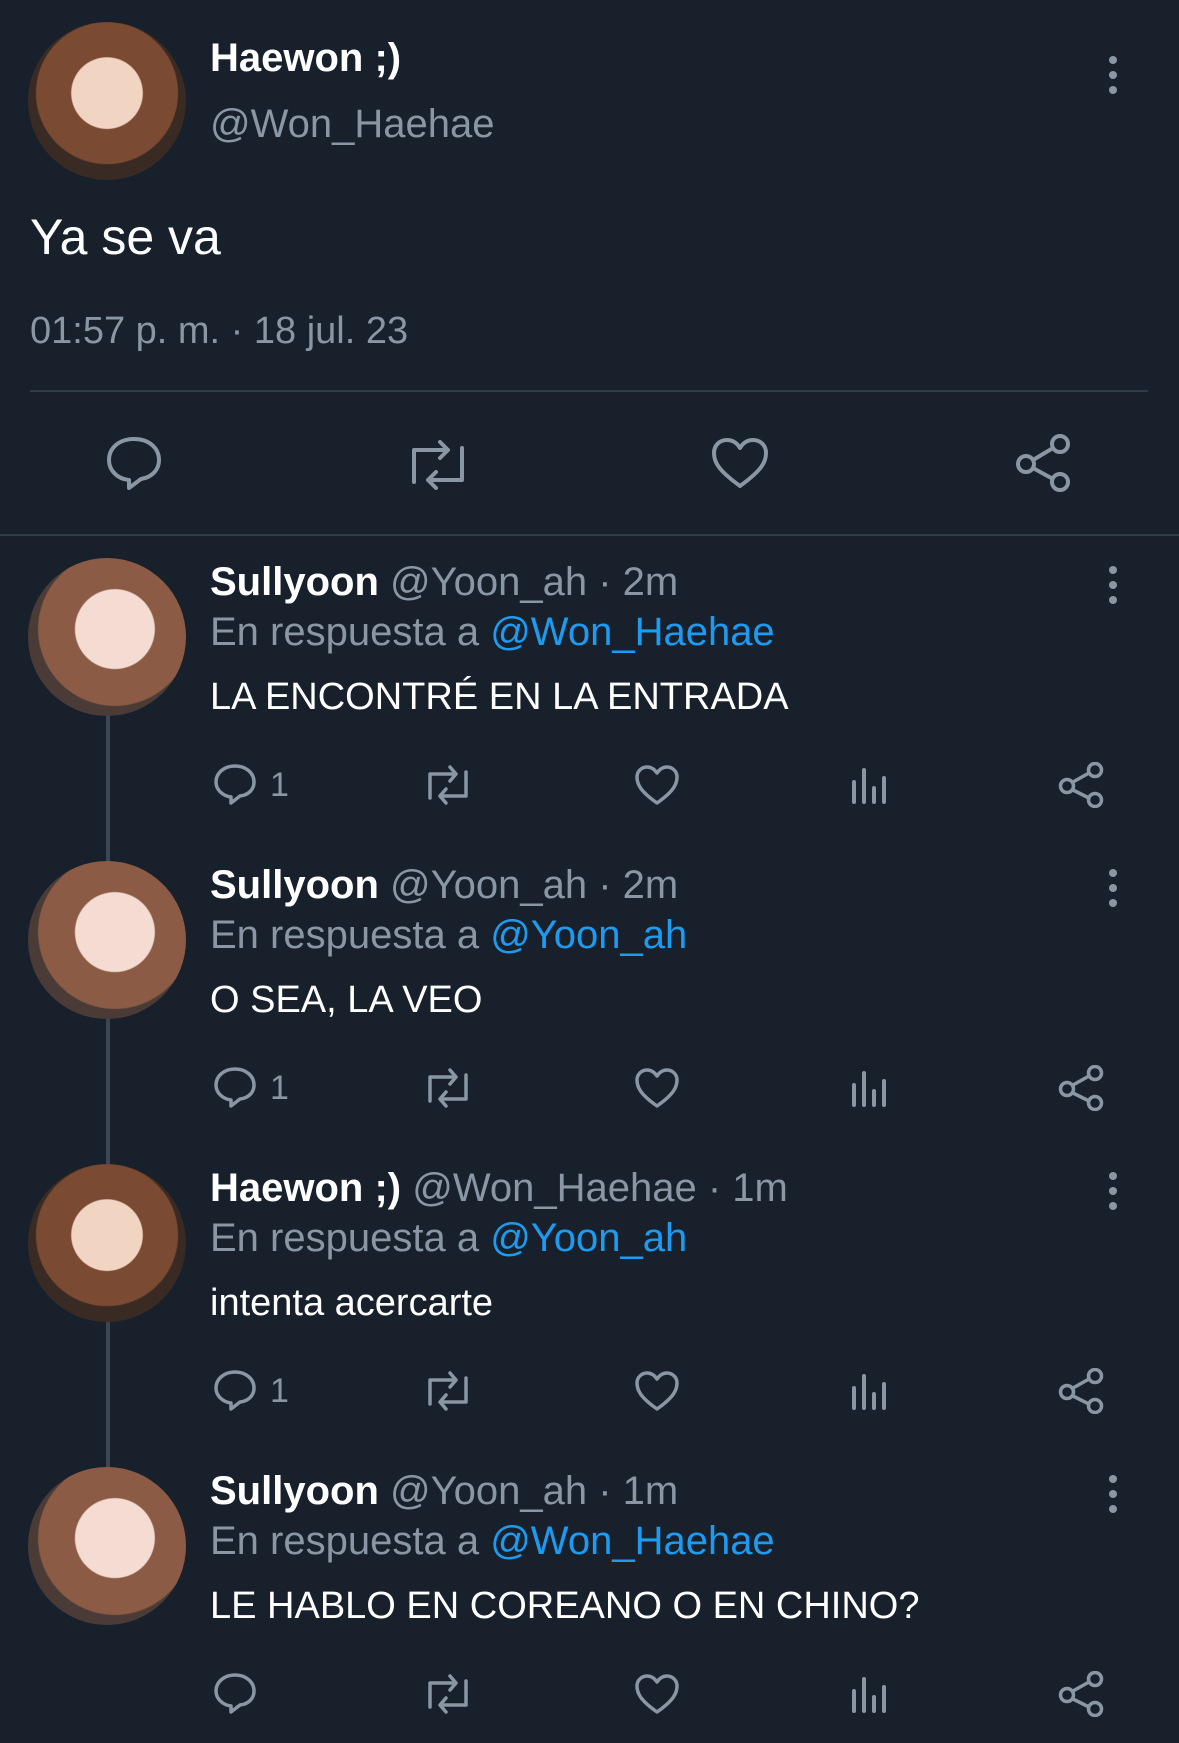 The height and width of the screenshot is (1743, 1179). I want to click on handle-and-time: @Won_Haehae · 1m, so click(600, 1188).